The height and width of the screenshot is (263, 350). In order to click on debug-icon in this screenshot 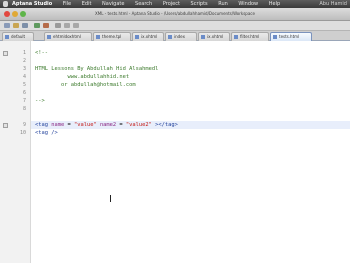, I will do `click(46, 25)`.